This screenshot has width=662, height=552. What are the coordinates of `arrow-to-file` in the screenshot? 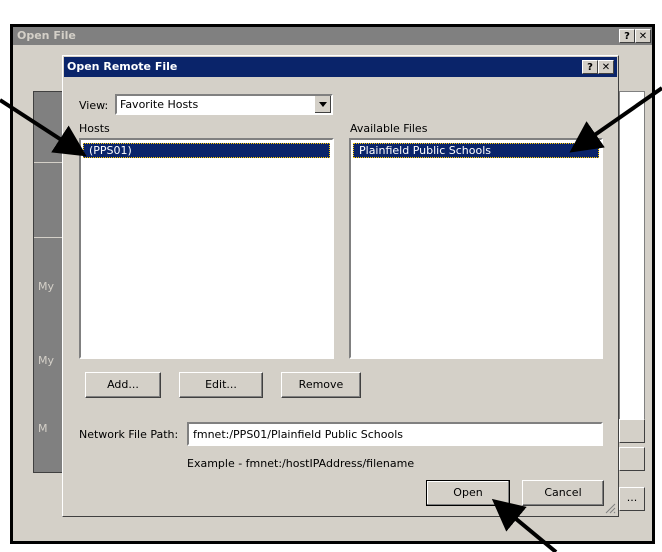 It's located at (615, 119).